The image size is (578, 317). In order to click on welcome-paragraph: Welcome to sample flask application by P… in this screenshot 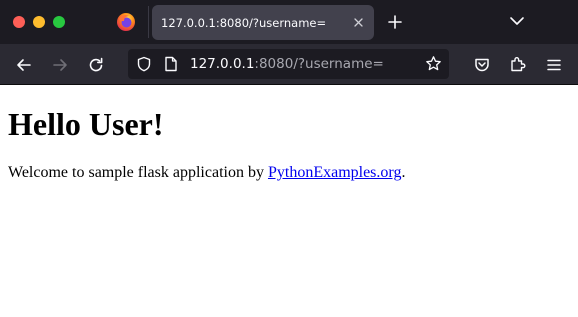, I will do `click(289, 173)`.